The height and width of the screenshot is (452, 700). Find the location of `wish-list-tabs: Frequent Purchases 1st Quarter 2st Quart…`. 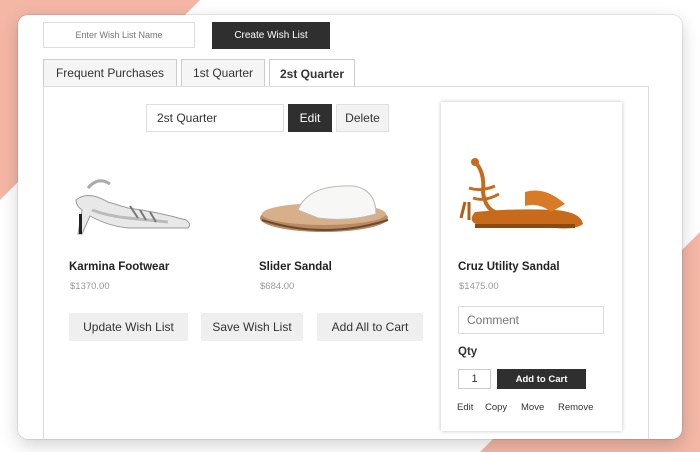

wish-list-tabs: Frequent Purchases 1st Quarter 2st Quart… is located at coordinates (201, 73).